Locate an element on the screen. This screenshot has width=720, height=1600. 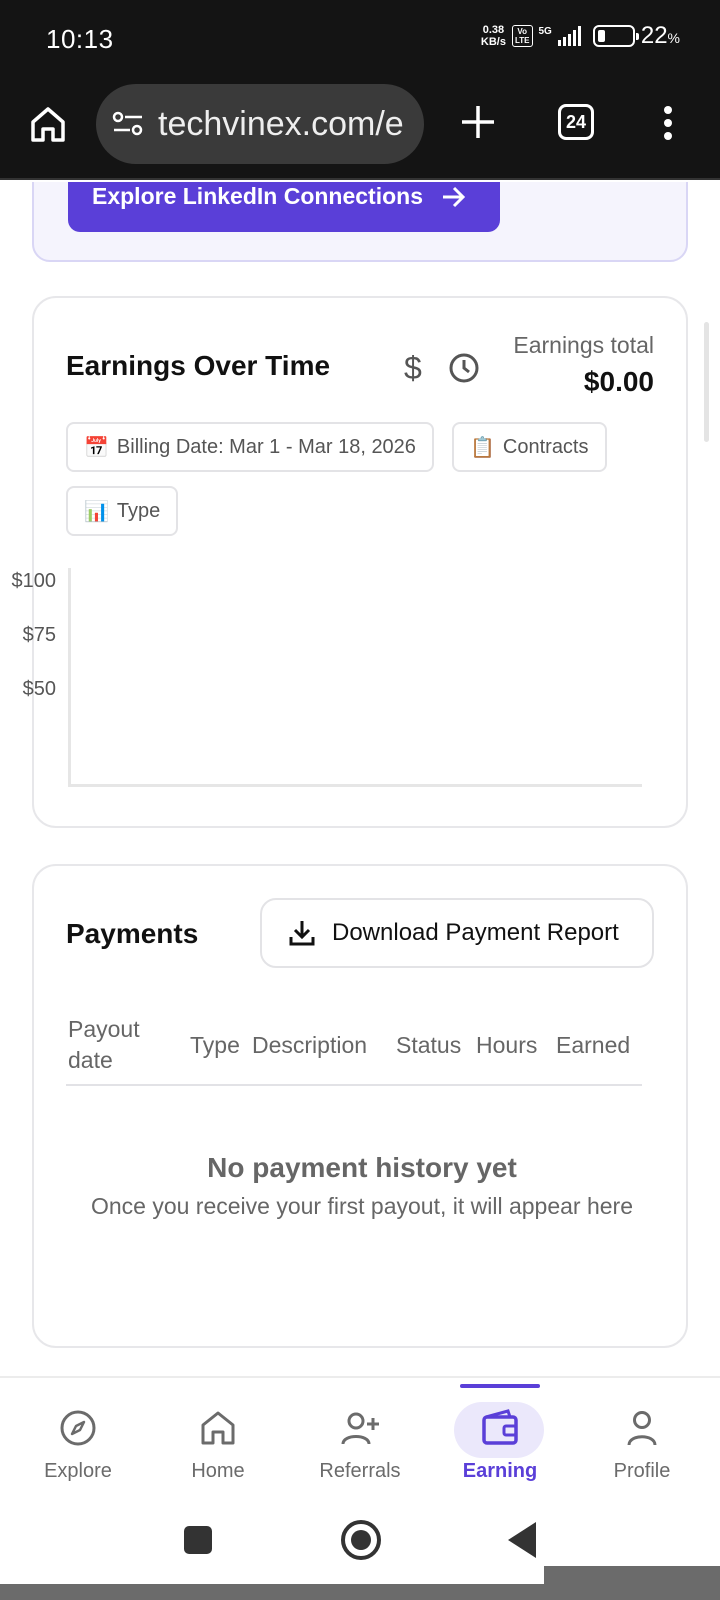
nav-item-profile: Profile is located at coordinates (642, 1438).